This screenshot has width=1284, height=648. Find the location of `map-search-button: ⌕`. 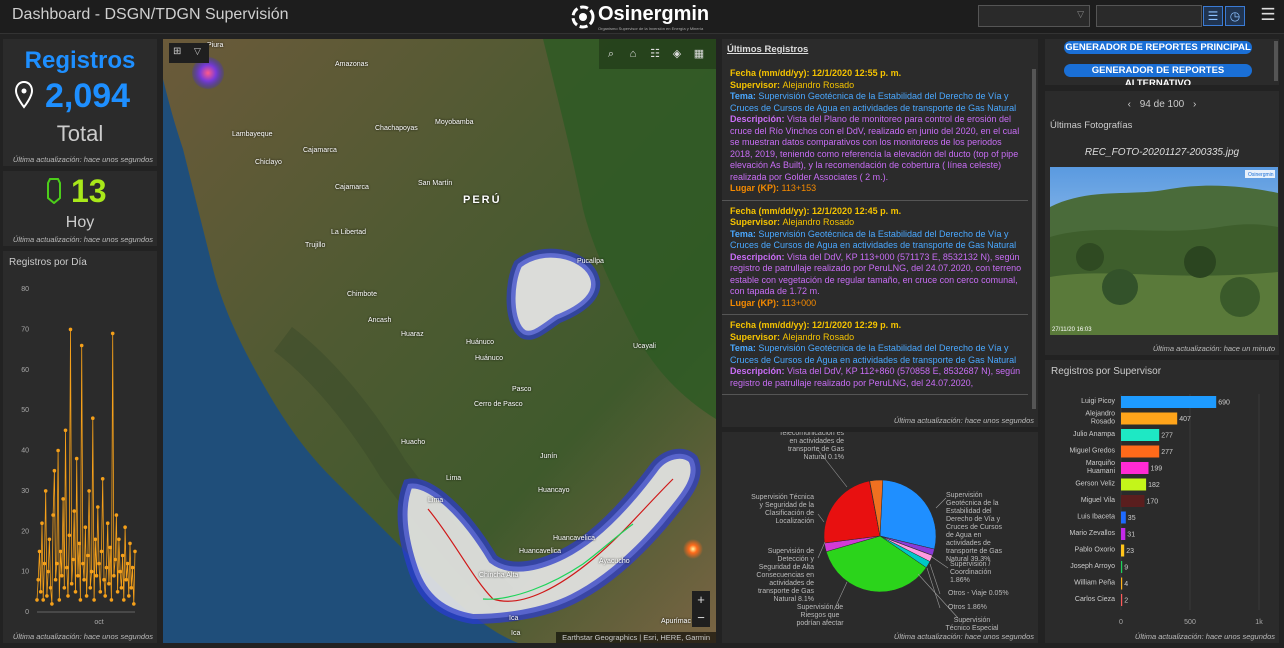

map-search-button: ⌕ is located at coordinates (611, 54).